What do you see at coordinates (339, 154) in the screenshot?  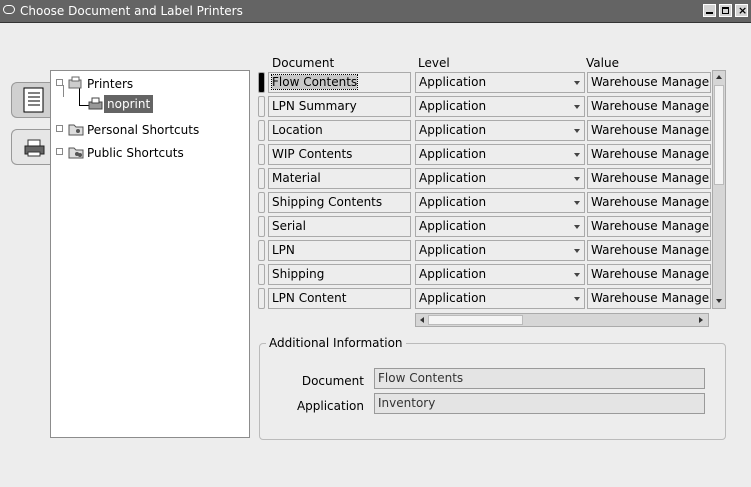 I see `document-field: WIP Contents` at bounding box center [339, 154].